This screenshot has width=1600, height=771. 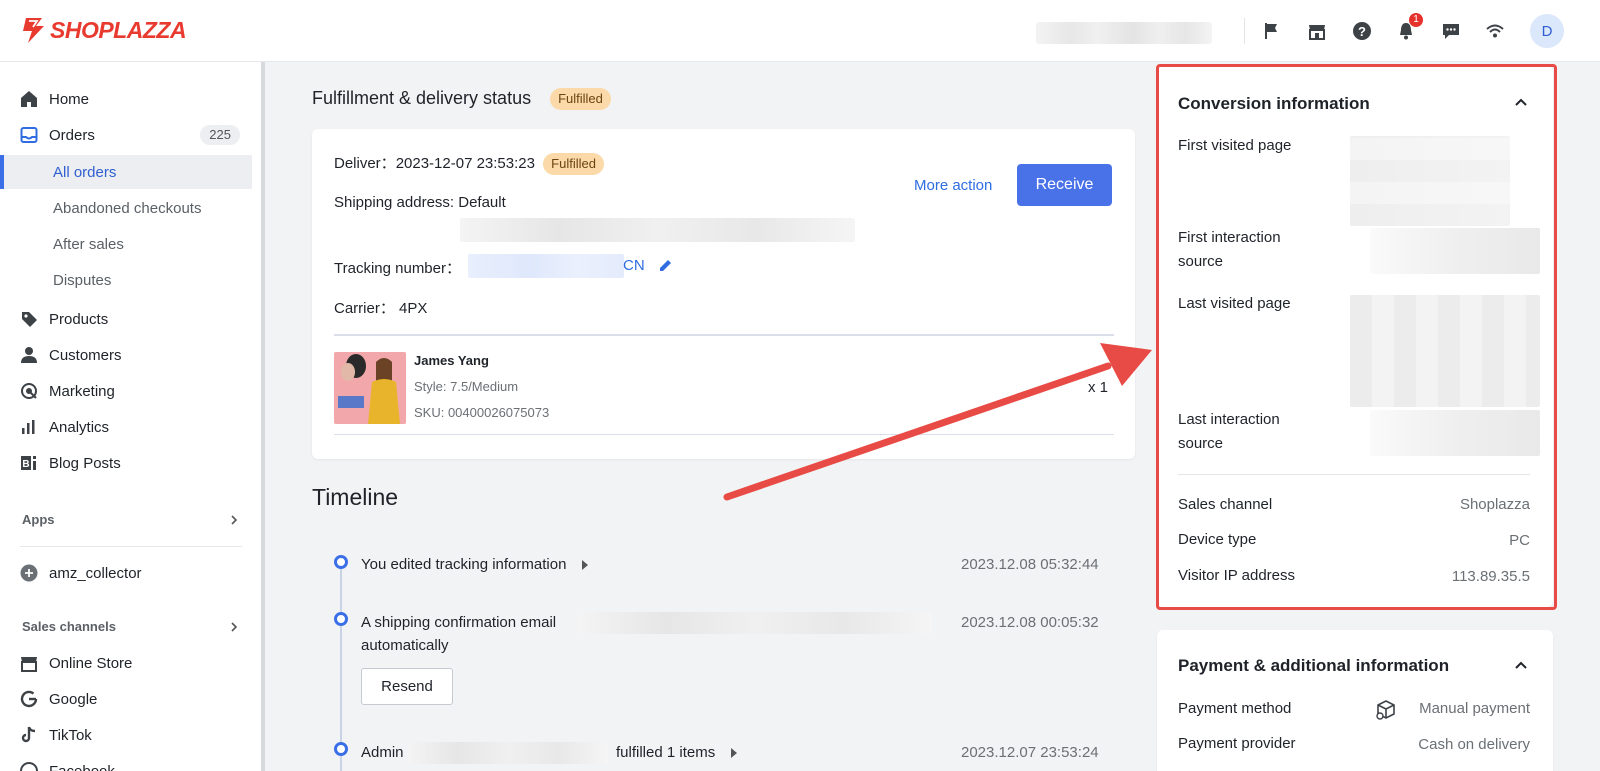 What do you see at coordinates (79, 427) in the screenshot?
I see `sidebar-item-label: Analytics` at bounding box center [79, 427].